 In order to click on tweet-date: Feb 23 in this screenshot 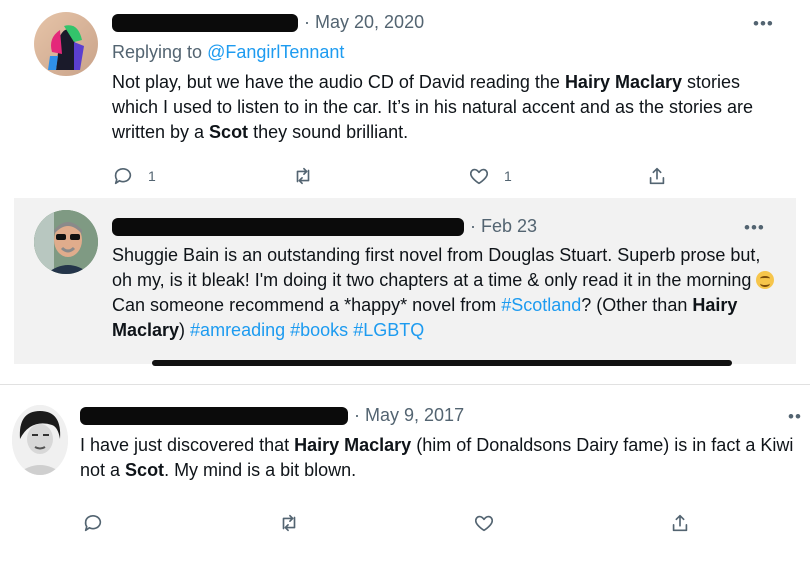, I will do `click(509, 226)`.